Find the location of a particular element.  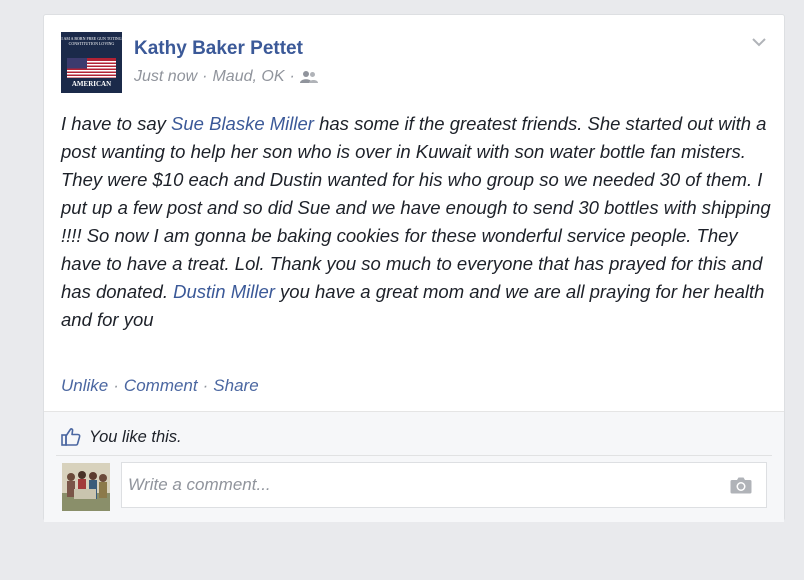

post-location: Maud, OK is located at coordinates (248, 77).